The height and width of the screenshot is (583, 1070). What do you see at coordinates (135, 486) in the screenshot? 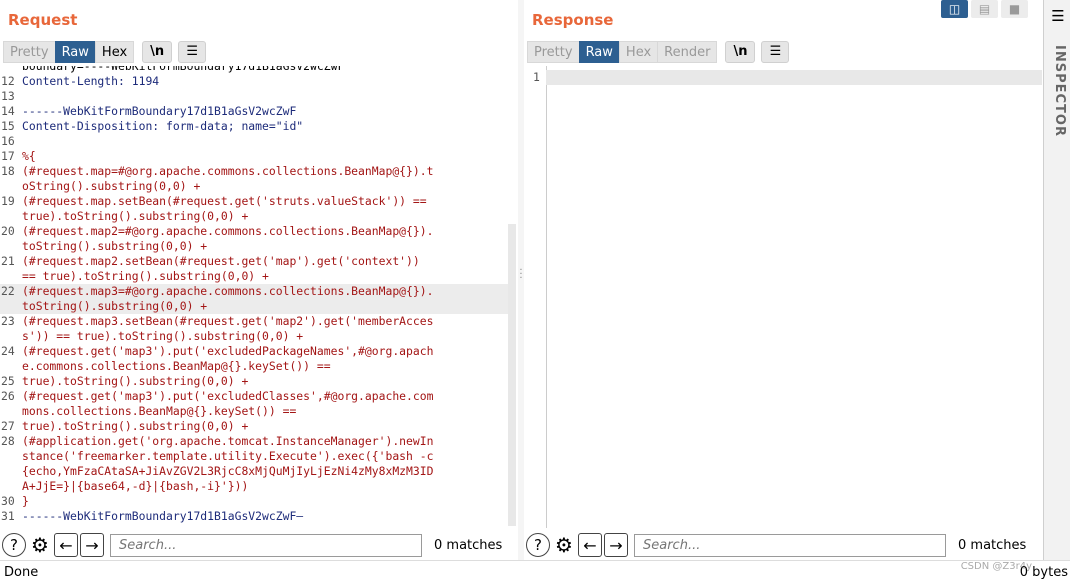
I see `code-text: A+JjE=}|{base64,-d}|{bash,-i}'}))` at bounding box center [135, 486].